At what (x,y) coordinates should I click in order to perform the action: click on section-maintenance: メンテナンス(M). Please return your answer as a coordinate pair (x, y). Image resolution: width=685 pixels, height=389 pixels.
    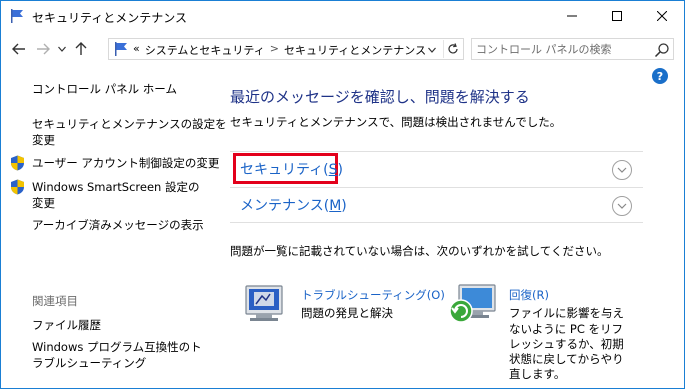
    Looking at the image, I should click on (436, 205).